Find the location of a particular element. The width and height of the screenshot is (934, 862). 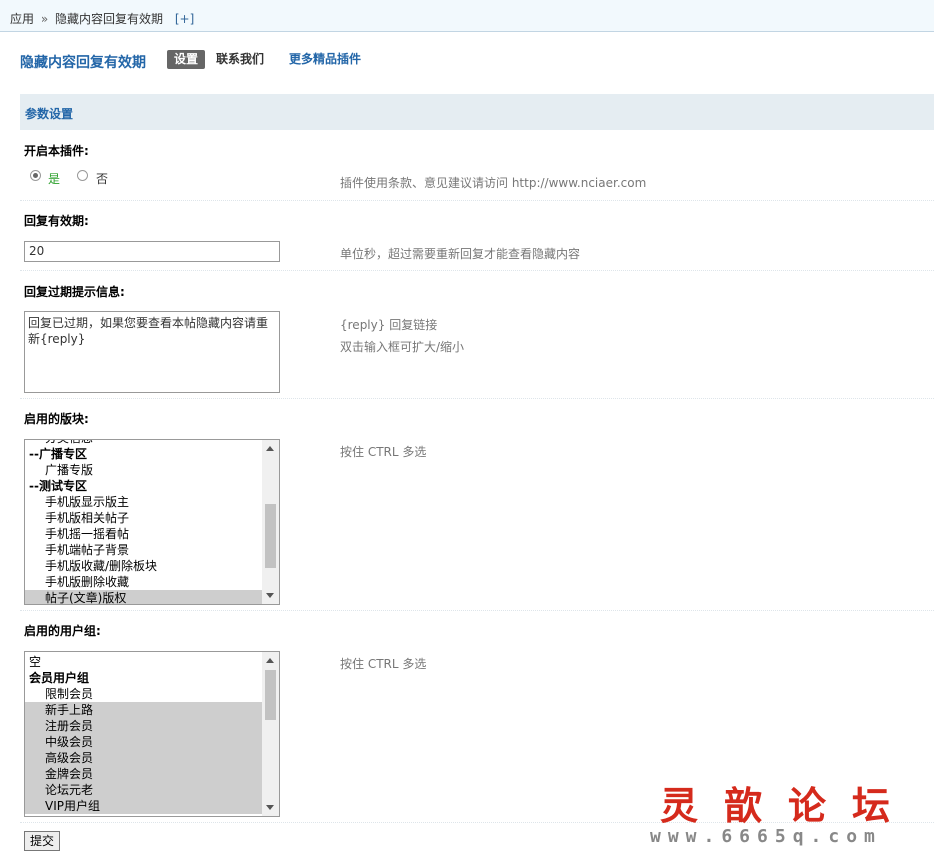

list-option: 手机版相关帖子 is located at coordinates (143, 518).